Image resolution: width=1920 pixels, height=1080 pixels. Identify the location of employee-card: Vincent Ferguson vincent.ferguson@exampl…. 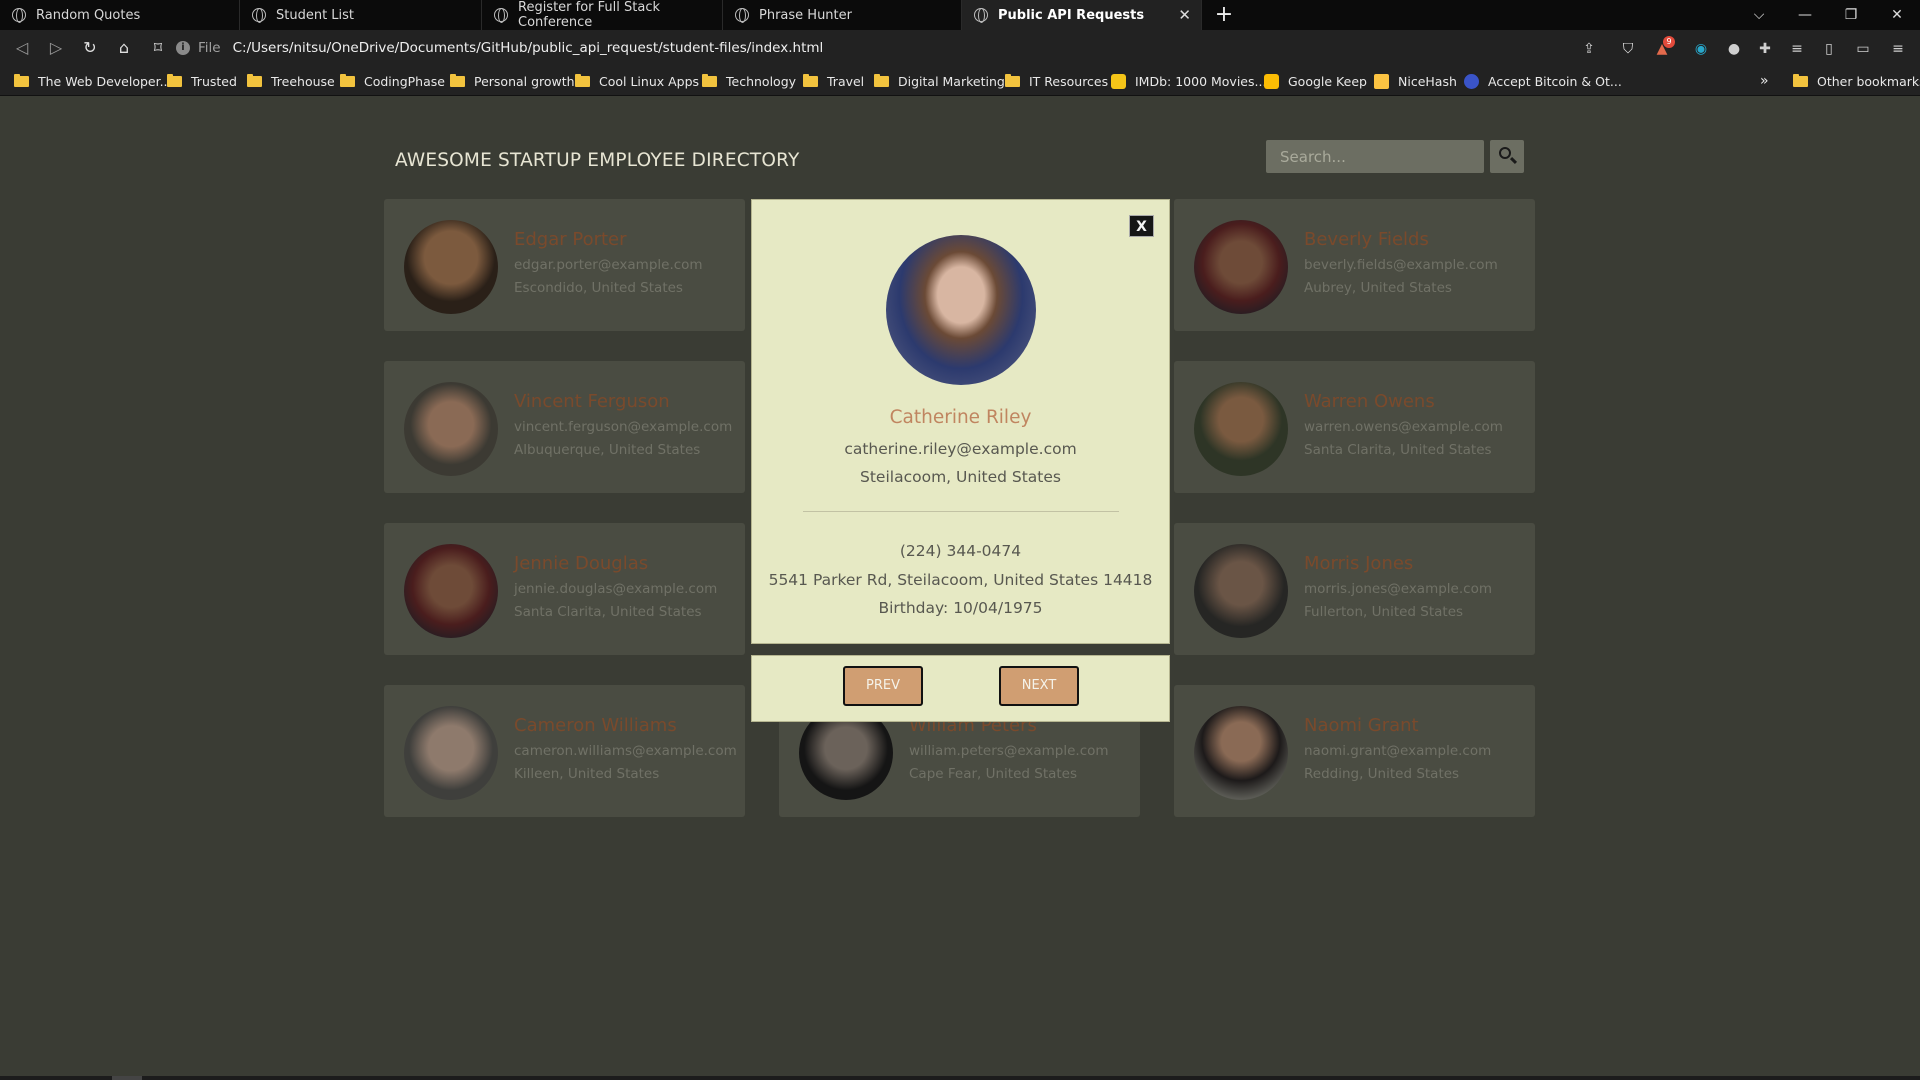
(564, 427).